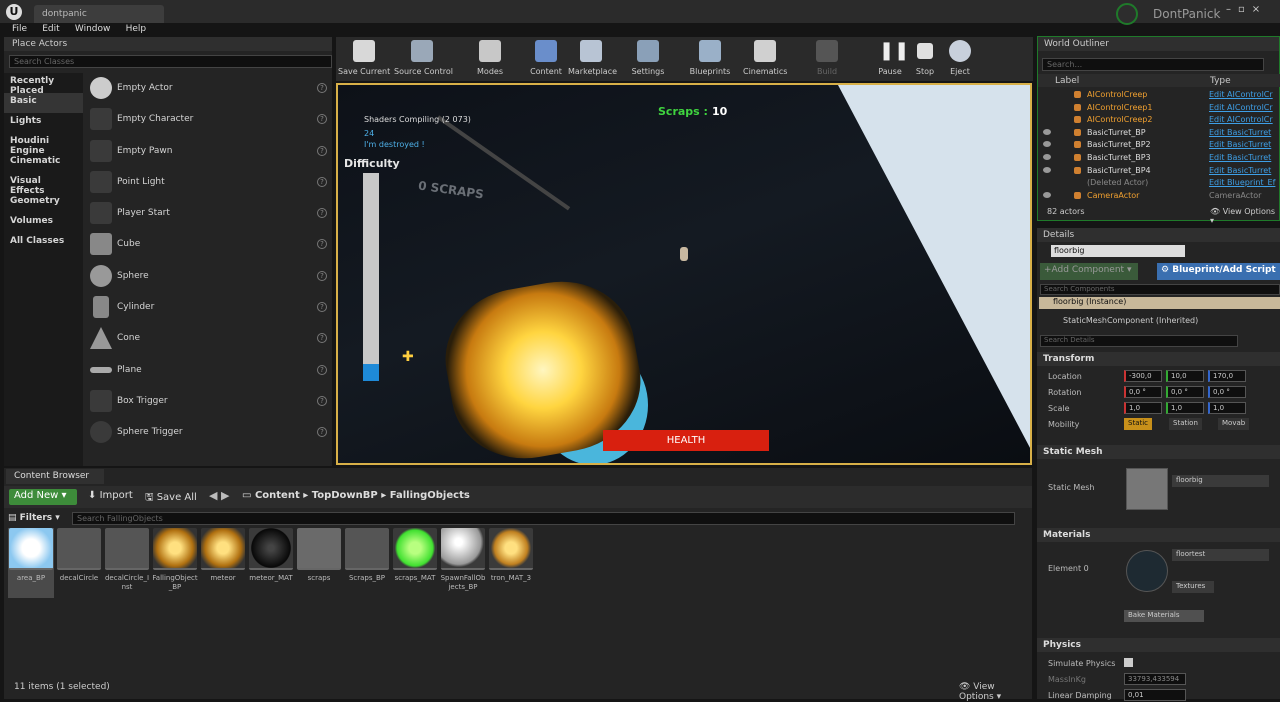 The image size is (1280, 702). I want to click on asset-tile: Scraps_BP, so click(367, 555).